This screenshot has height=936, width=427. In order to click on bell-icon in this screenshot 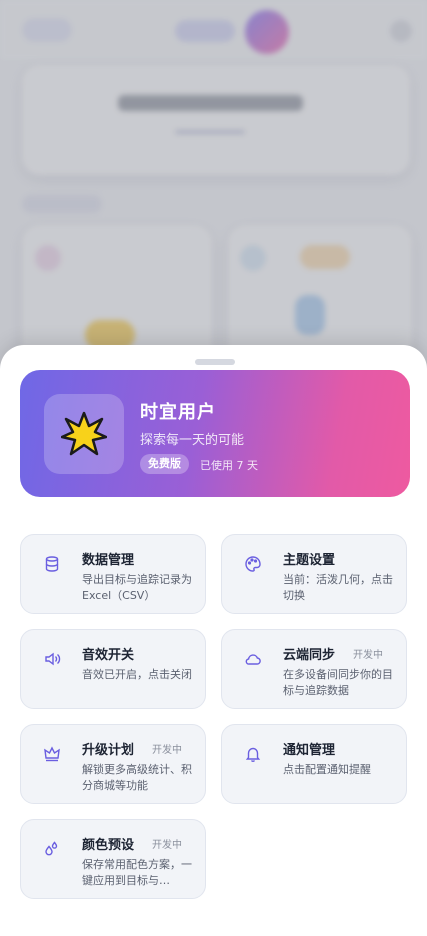, I will do `click(253, 754)`.